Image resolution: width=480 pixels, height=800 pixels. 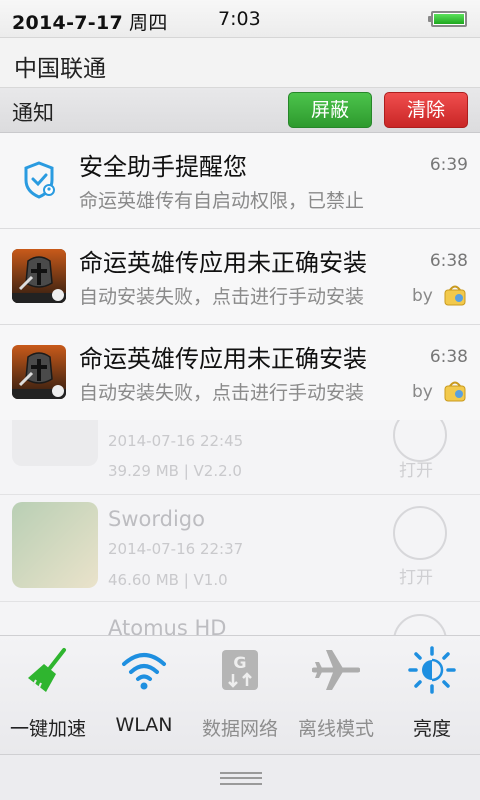 I want to click on block-button: 屏蔽, so click(x=330, y=110).